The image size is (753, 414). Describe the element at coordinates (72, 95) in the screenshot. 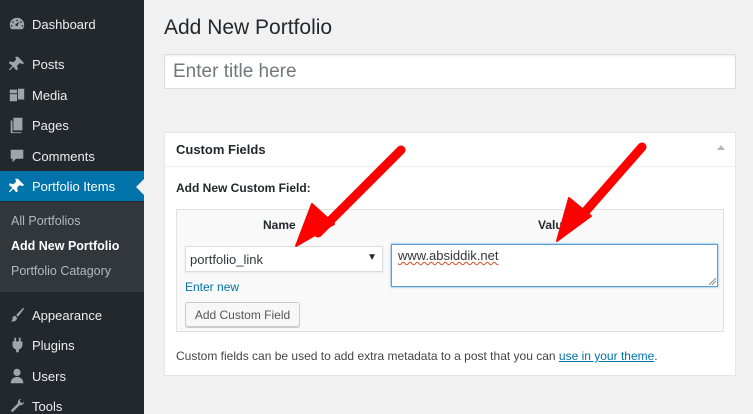

I see `sidebar-item-media: Media` at that location.